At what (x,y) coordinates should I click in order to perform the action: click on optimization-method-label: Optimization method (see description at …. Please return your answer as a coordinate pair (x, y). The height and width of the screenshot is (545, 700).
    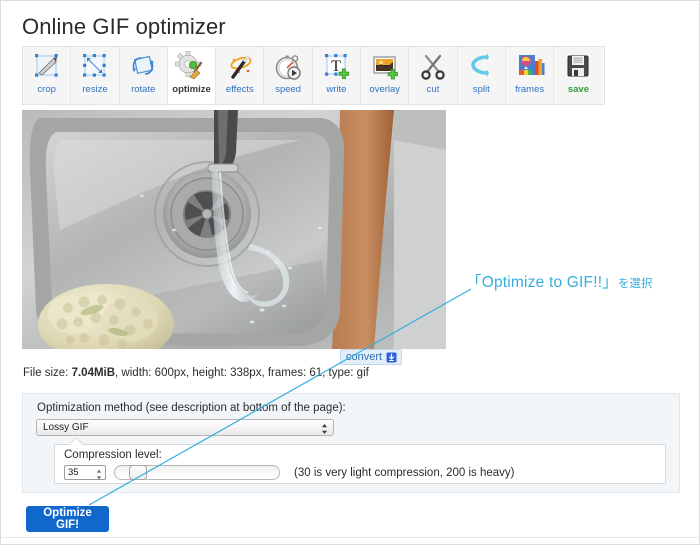
    Looking at the image, I should click on (191, 408).